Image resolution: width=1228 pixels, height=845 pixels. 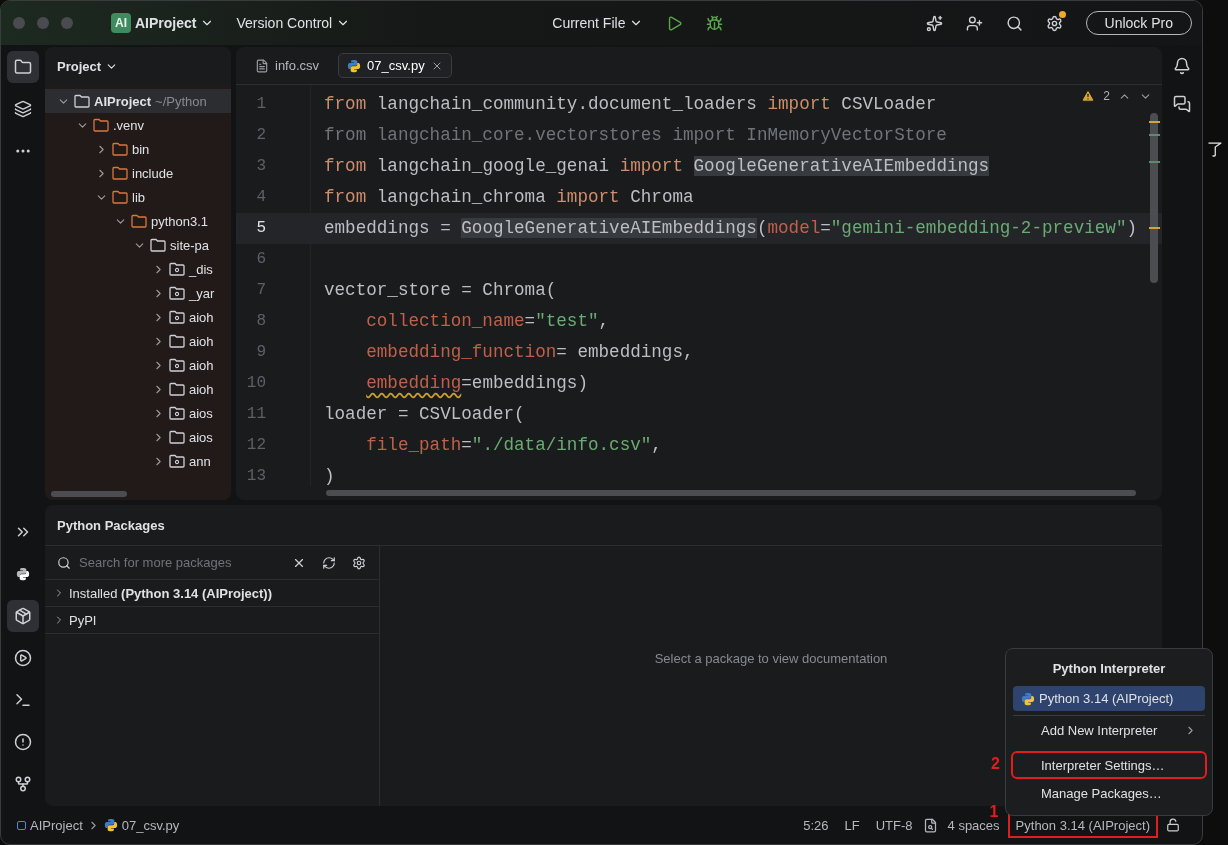 I want to click on line-number: 6, so click(x=261, y=259).